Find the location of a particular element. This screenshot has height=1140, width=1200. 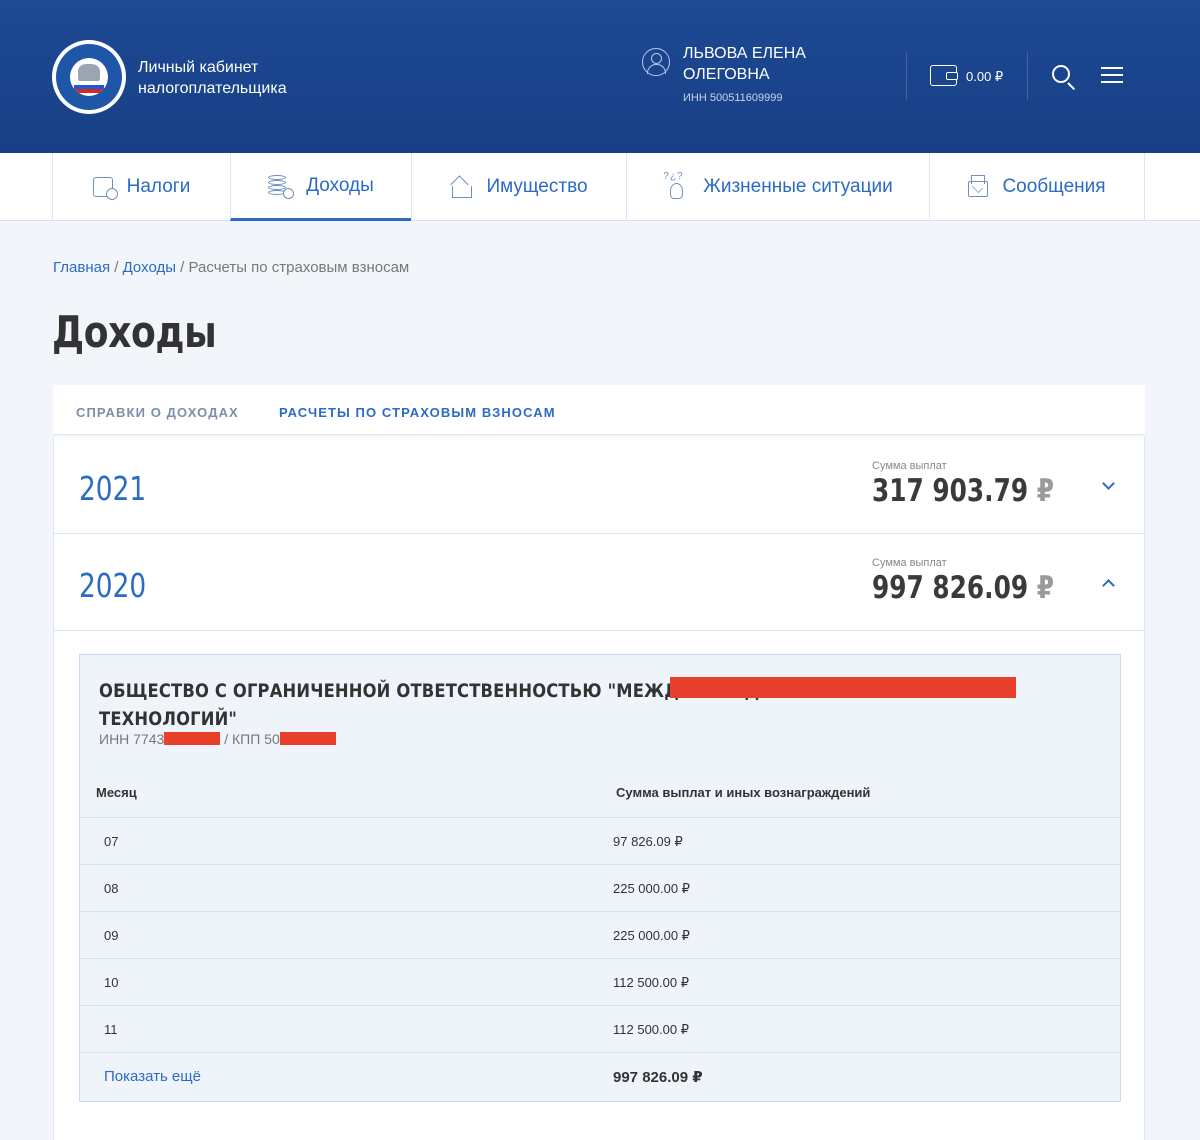

column-month: Месяц is located at coordinates (116, 792).